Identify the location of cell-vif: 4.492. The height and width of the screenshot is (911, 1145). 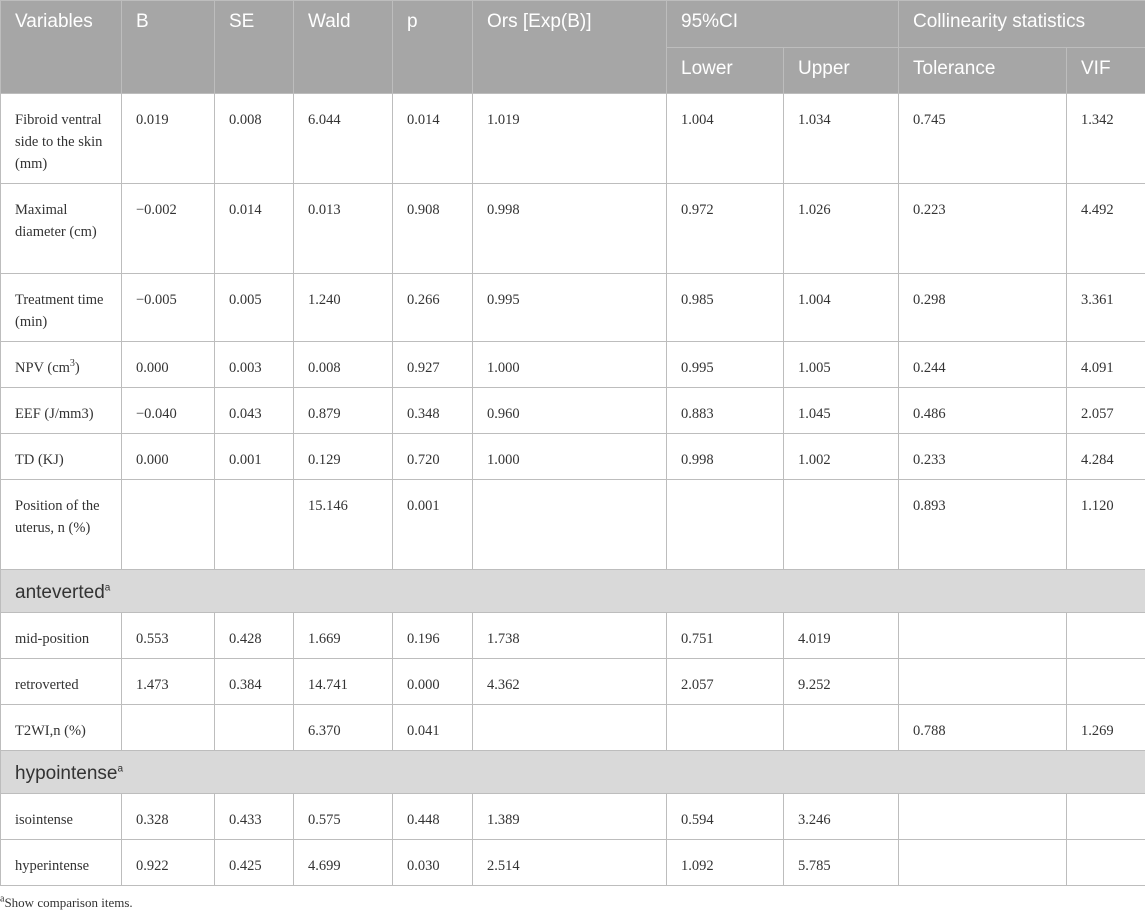
(1105, 228).